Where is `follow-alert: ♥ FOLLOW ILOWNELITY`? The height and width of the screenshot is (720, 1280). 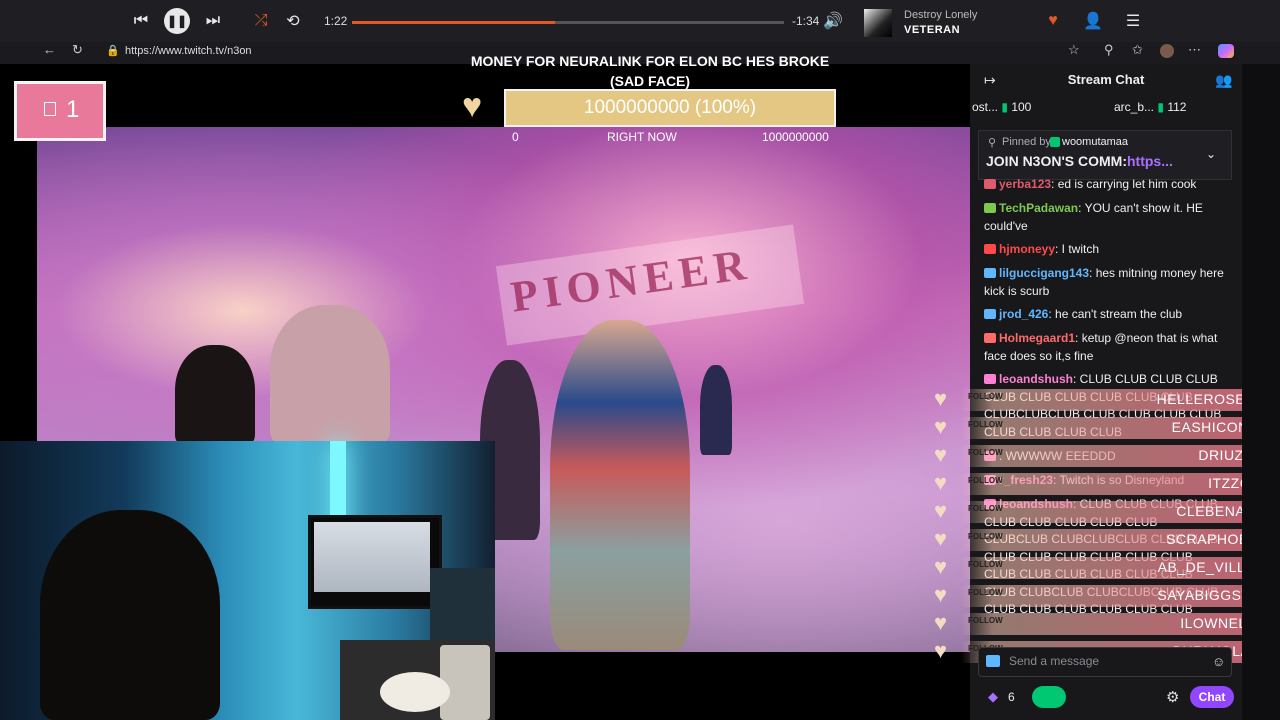 follow-alert: ♥ FOLLOW ILOWNELITY is located at coordinates (1107, 622).